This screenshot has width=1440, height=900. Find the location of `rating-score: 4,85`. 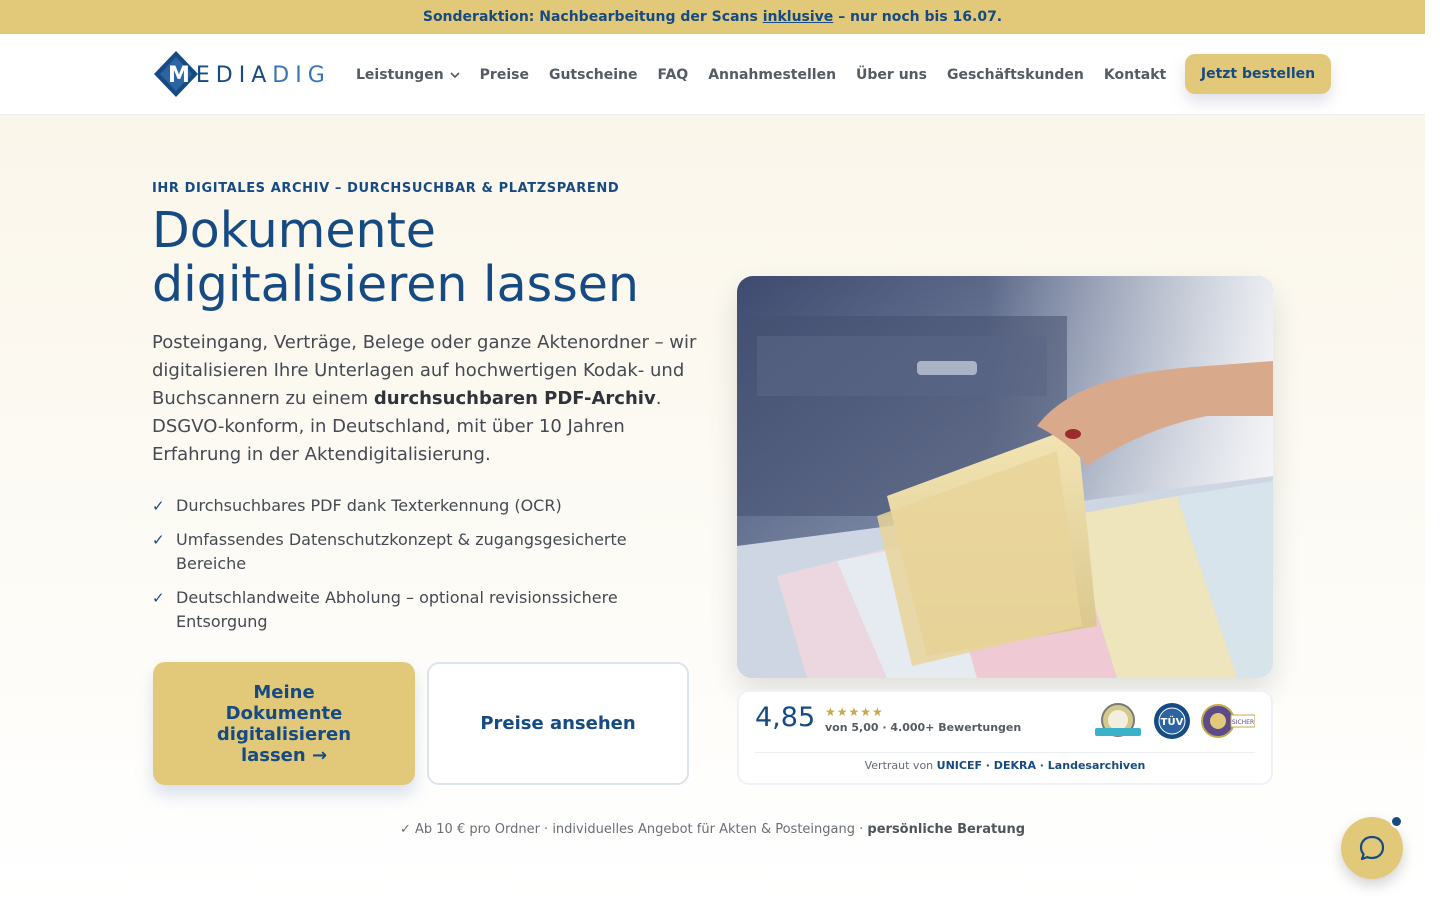

rating-score: 4,85 is located at coordinates (785, 717).